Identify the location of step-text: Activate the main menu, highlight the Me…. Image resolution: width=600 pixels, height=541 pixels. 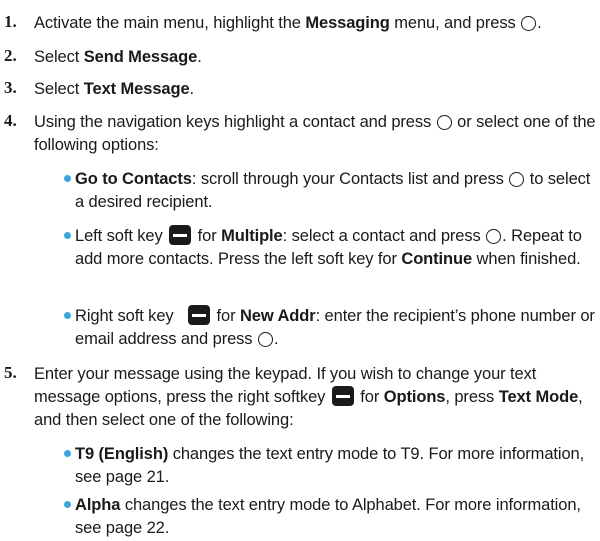
(288, 23).